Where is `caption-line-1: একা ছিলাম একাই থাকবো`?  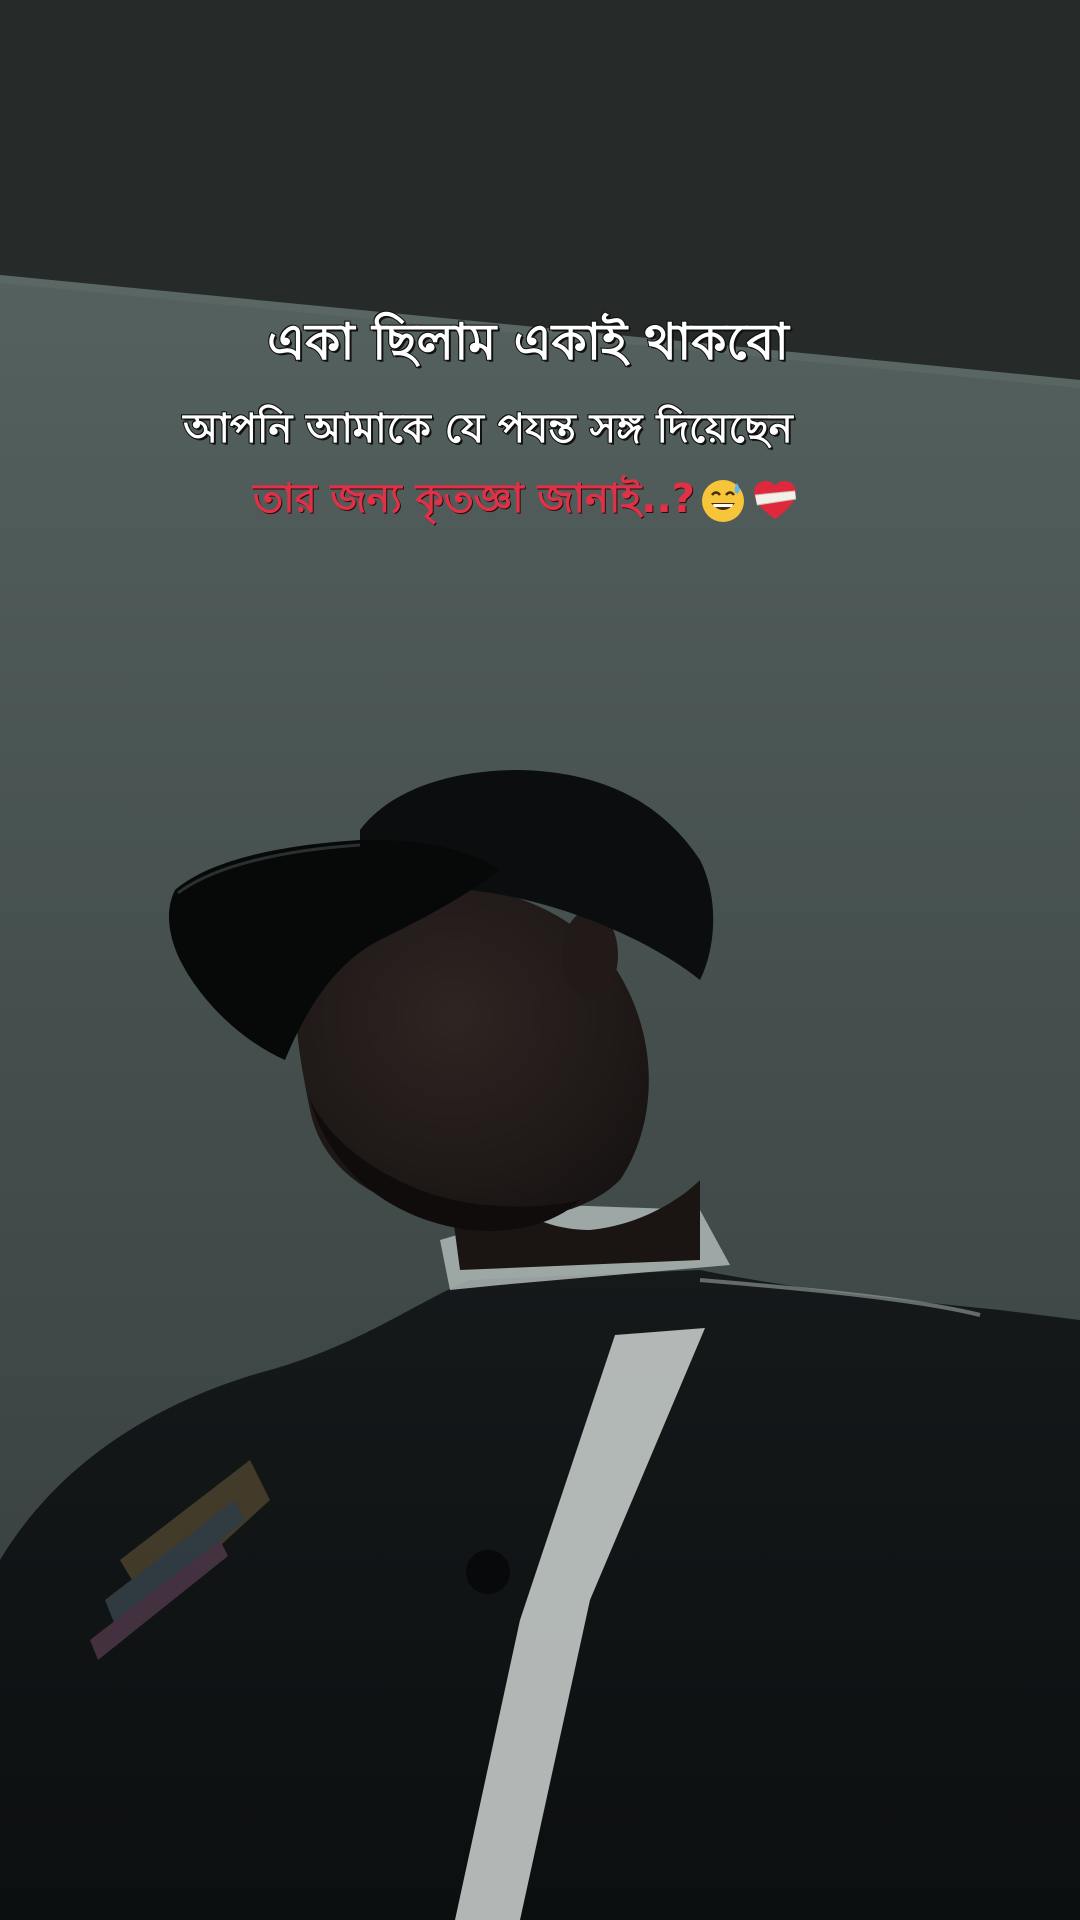 caption-line-1: একা ছিলাম একাই থাকবো is located at coordinates (528, 342).